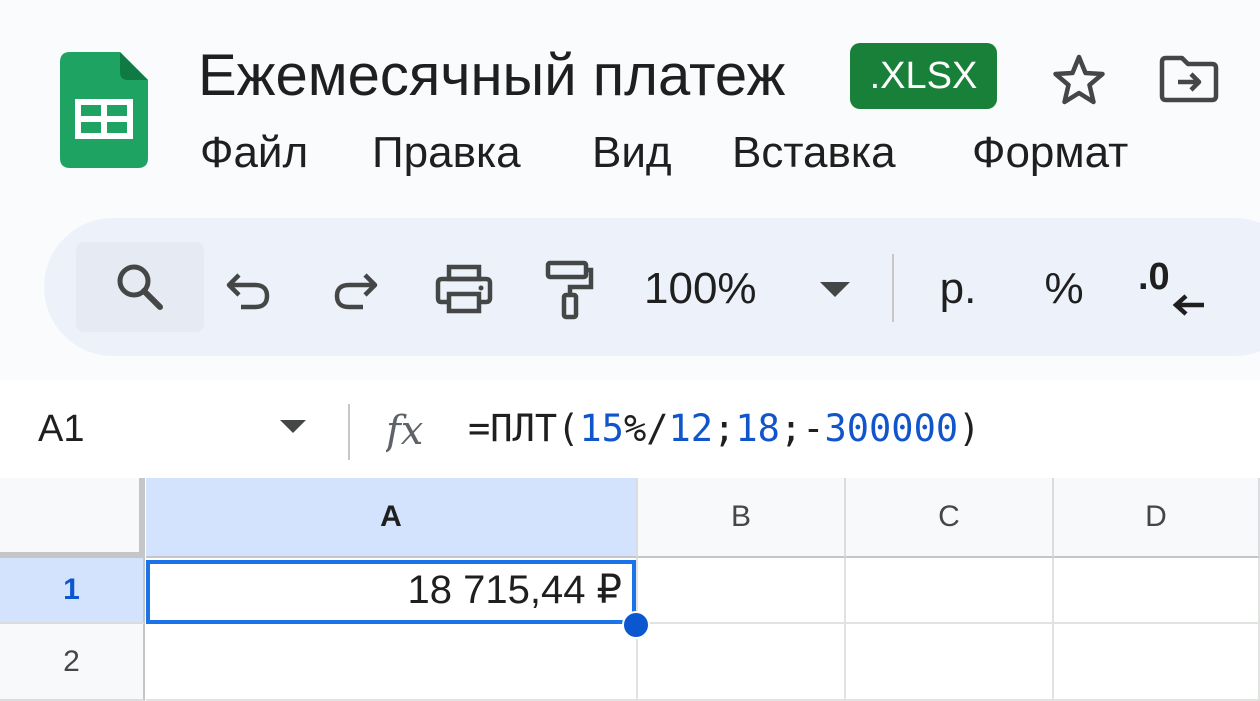  I want to click on row-header-2: 2, so click(72, 662).